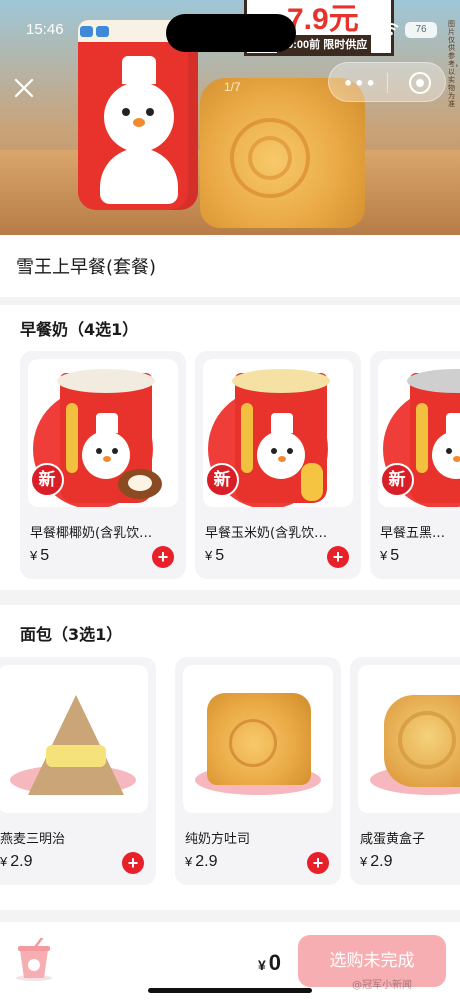 Image resolution: width=460 pixels, height=1000 pixels. What do you see at coordinates (393, 839) in the screenshot?
I see `bread-item-name: 咸蛋黄盒子` at bounding box center [393, 839].